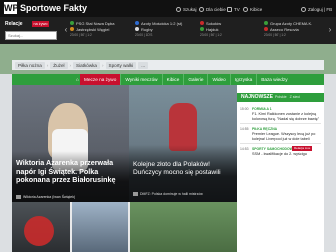 This screenshot has width=336, height=252. I want to click on news-category: FORMUŁA 1, so click(262, 109).